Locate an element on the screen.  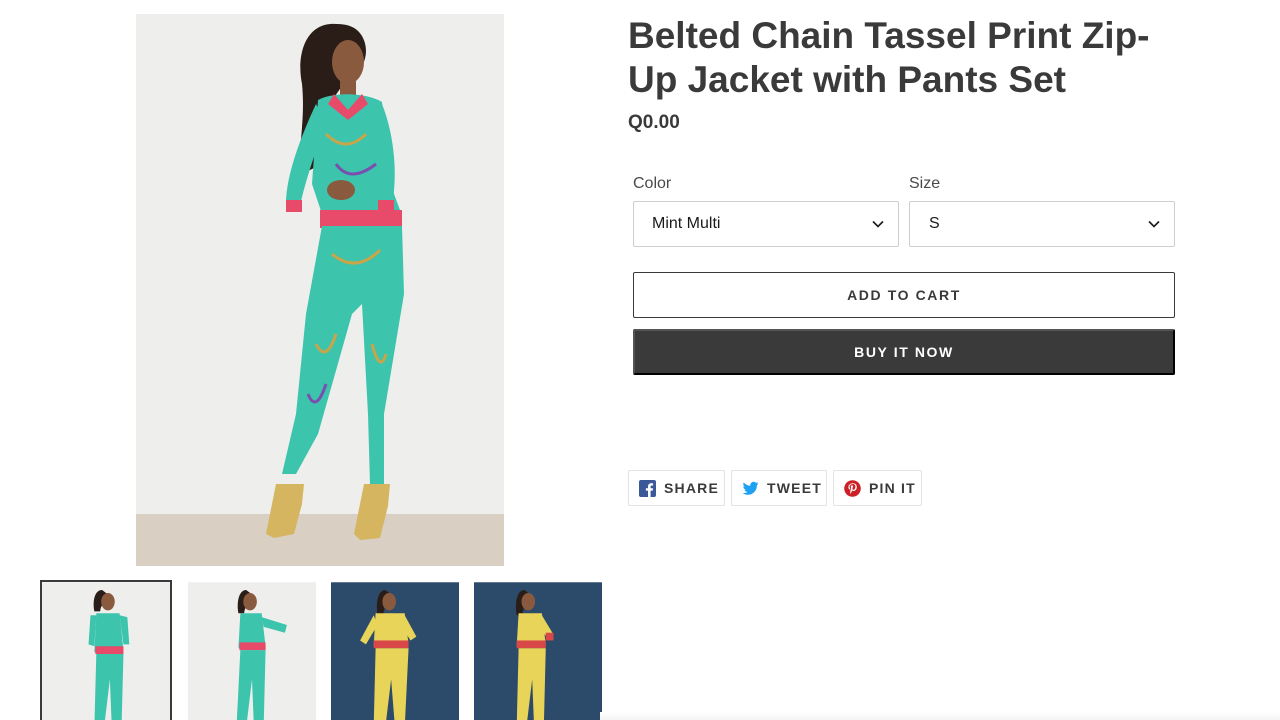
pinterest-icon is located at coordinates (852, 488).